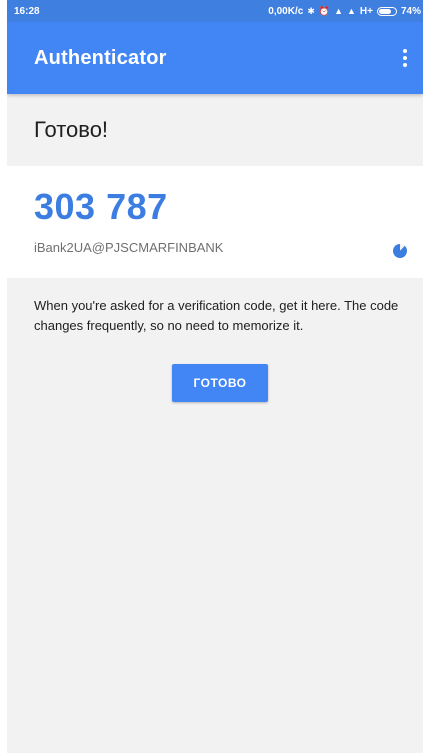  What do you see at coordinates (215, 222) in the screenshot?
I see `account-card: 303 787 iBank2UA@PJSCMARFINBANK` at bounding box center [215, 222].